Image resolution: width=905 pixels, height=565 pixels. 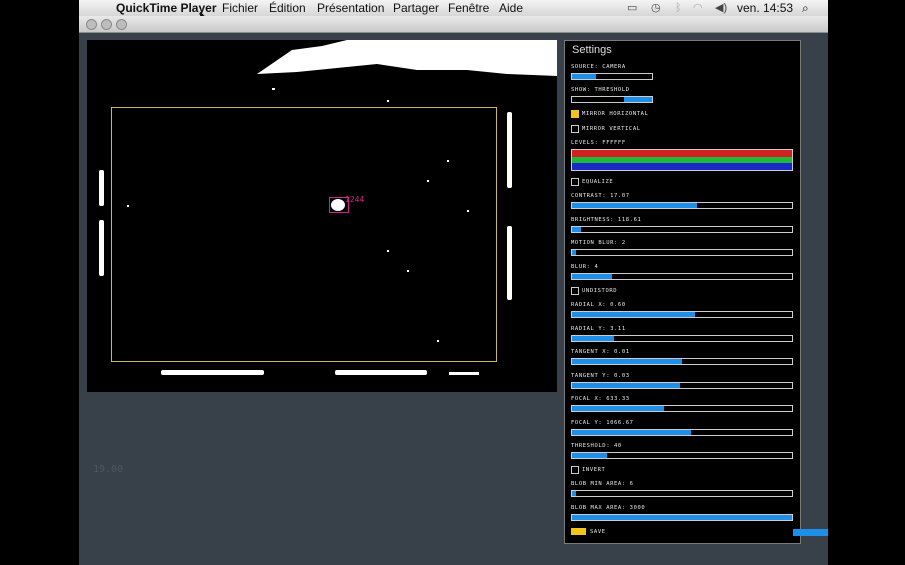 What do you see at coordinates (594, 470) in the screenshot?
I see `invert-label: INVERT` at bounding box center [594, 470].